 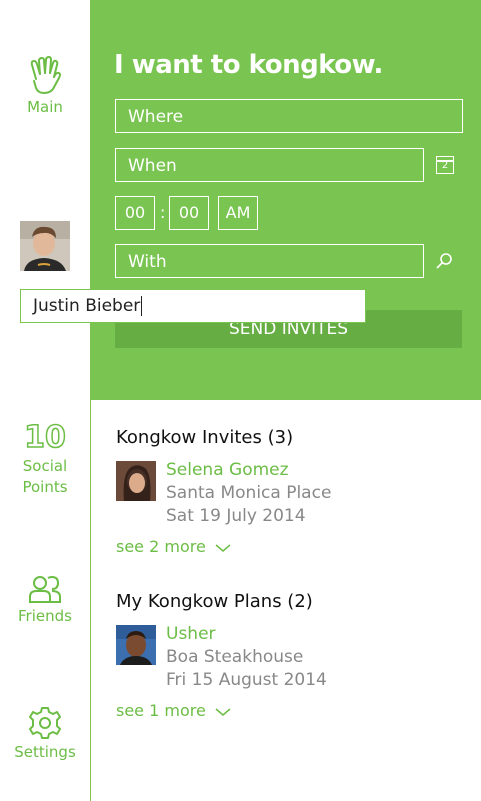 I want to click on nav-settings: Settings, so click(x=45, y=734).